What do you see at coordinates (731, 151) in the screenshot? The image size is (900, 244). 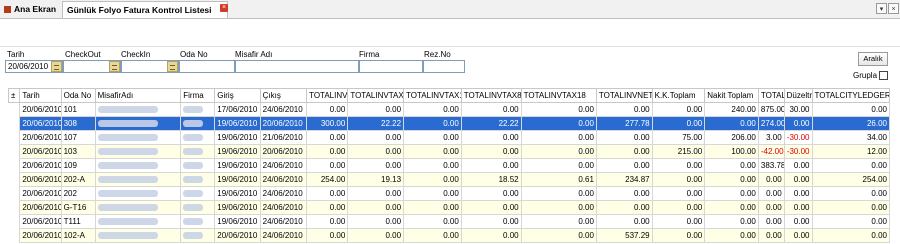 I see `table-cell: 100.00` at bounding box center [731, 151].